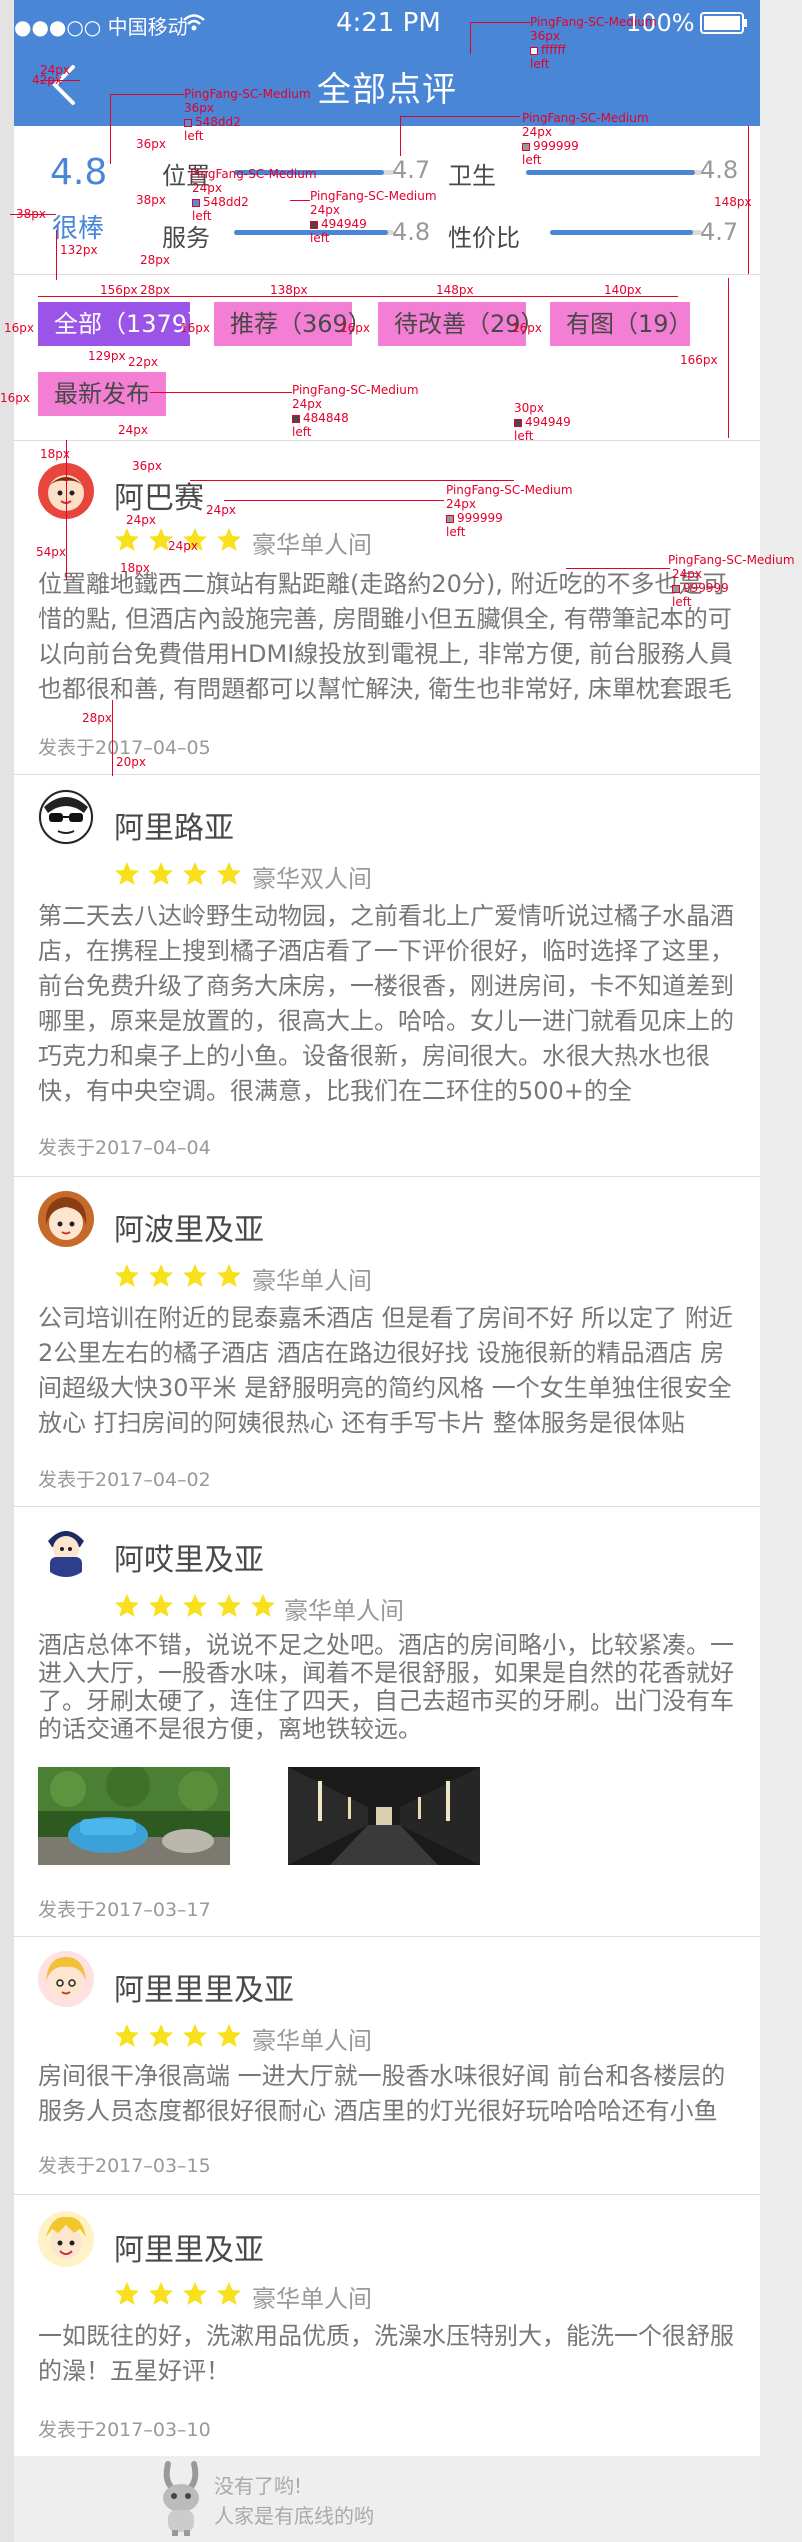 Image resolution: width=802 pixels, height=2542 pixels. I want to click on redline-size-label: 54px, so click(51, 552).